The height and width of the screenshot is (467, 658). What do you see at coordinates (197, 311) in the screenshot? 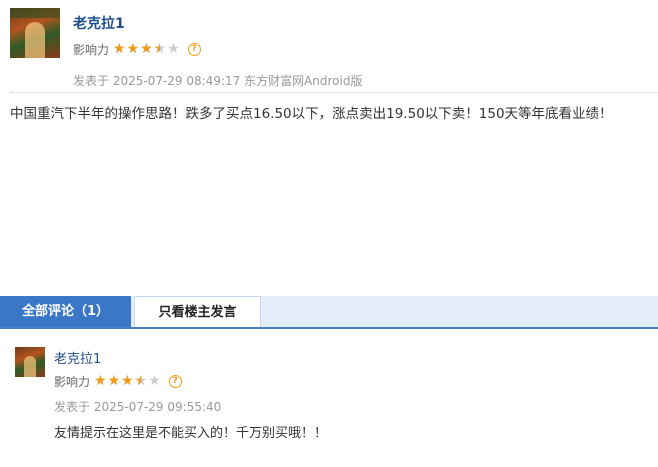
I see `tab-author-only: 只看楼主发言` at bounding box center [197, 311].